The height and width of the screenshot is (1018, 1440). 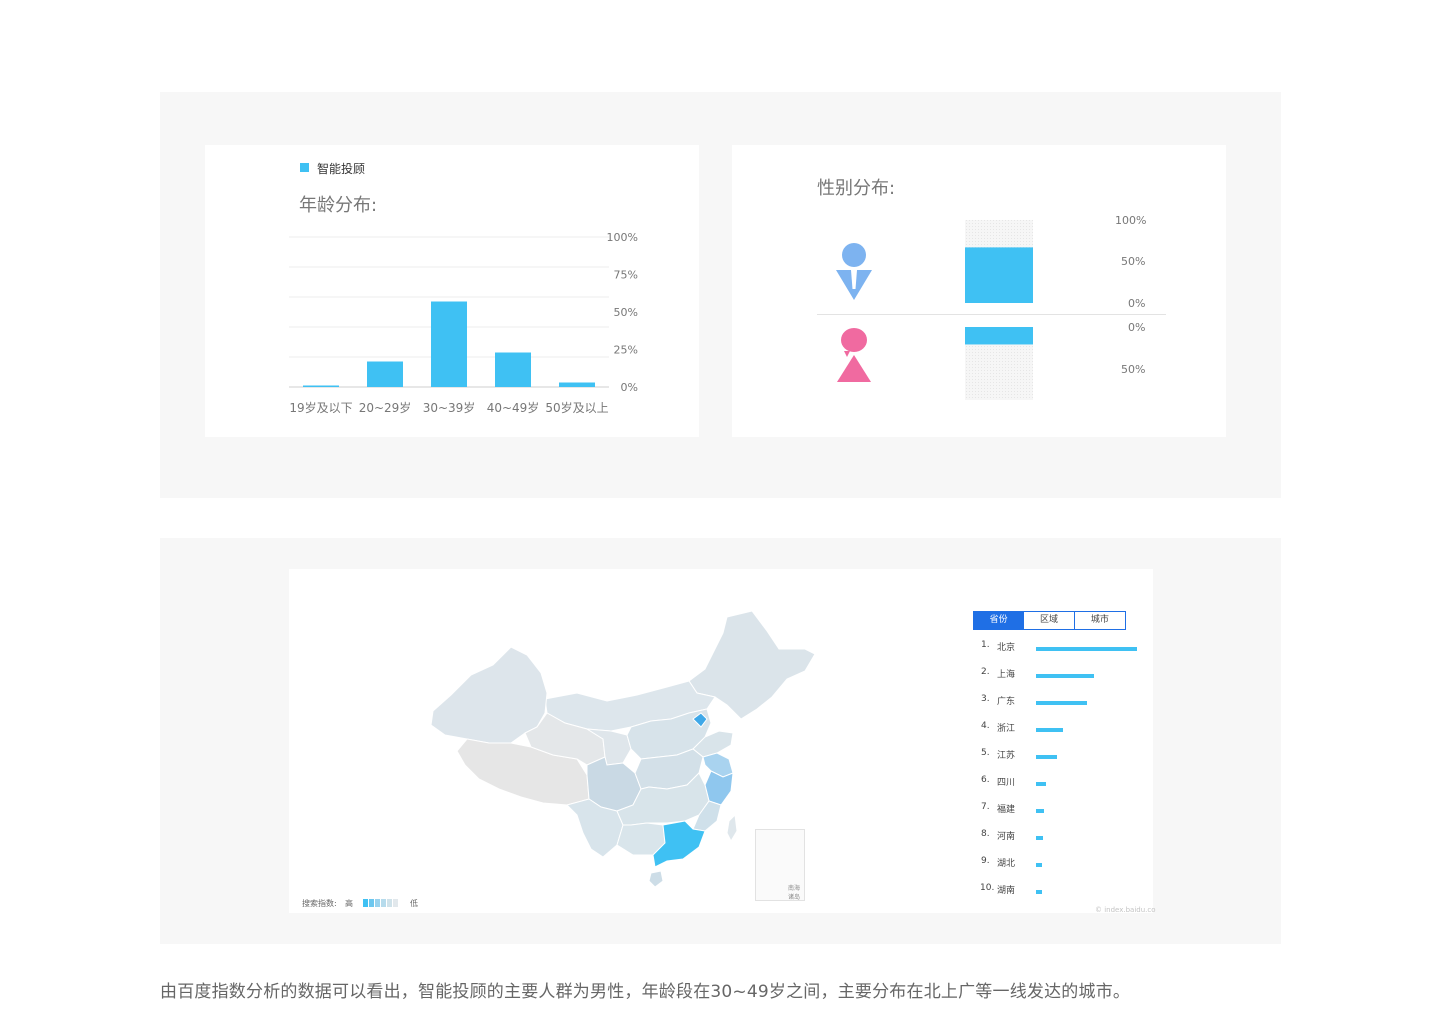 What do you see at coordinates (1006, 646) in the screenshot?
I see `rank-province-name: 北京` at bounding box center [1006, 646].